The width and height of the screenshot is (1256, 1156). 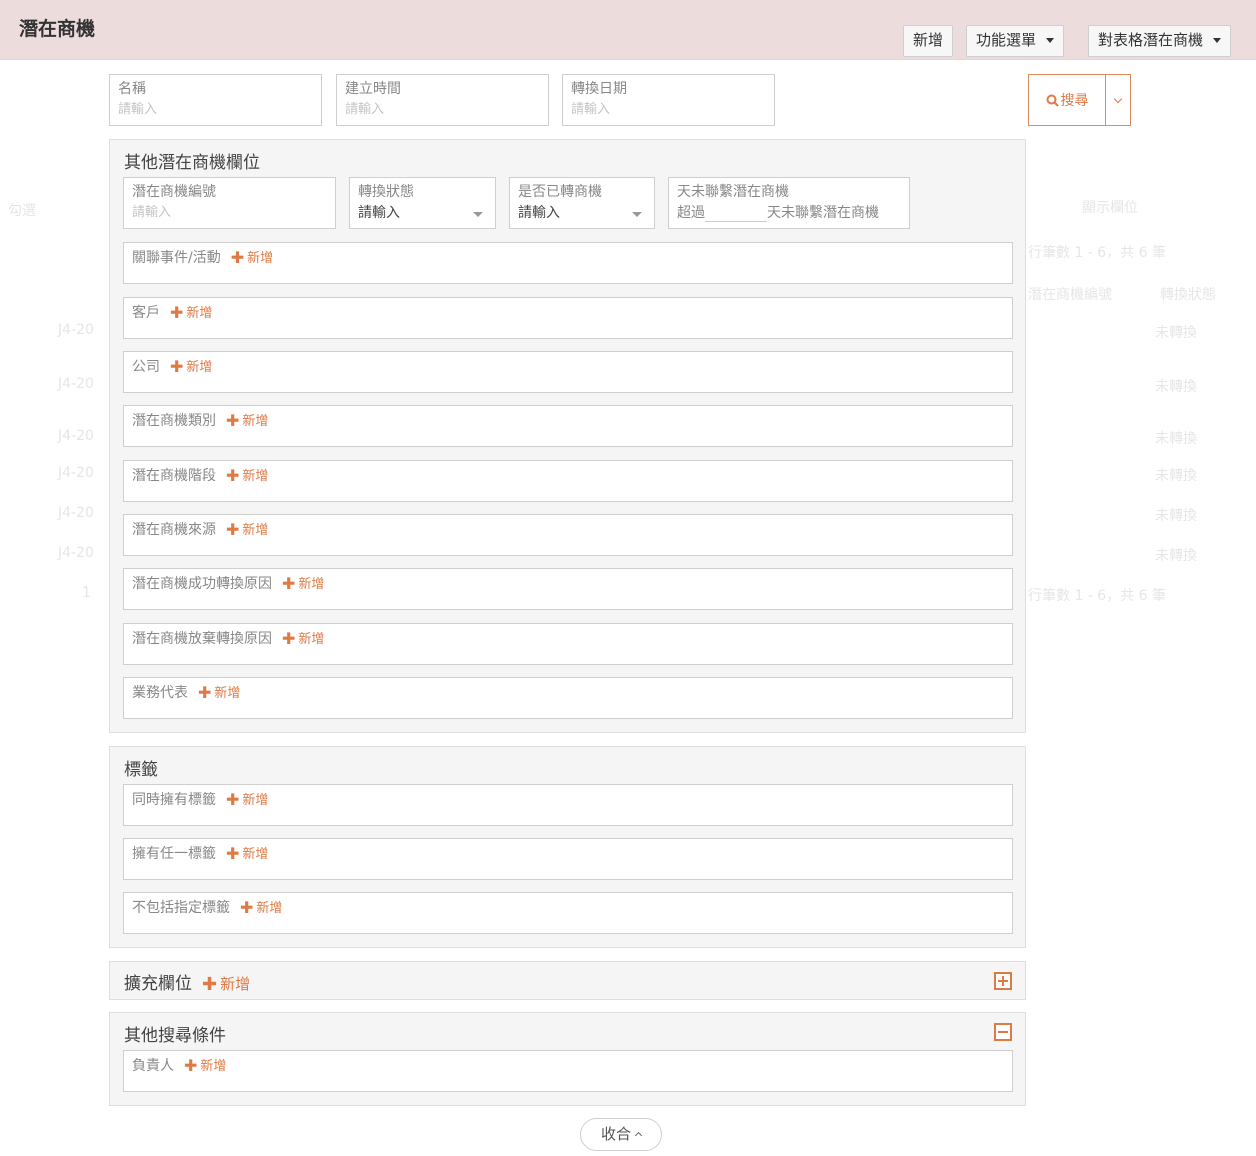 I want to click on bg-row-6-id: J4-20, so click(x=76, y=553).